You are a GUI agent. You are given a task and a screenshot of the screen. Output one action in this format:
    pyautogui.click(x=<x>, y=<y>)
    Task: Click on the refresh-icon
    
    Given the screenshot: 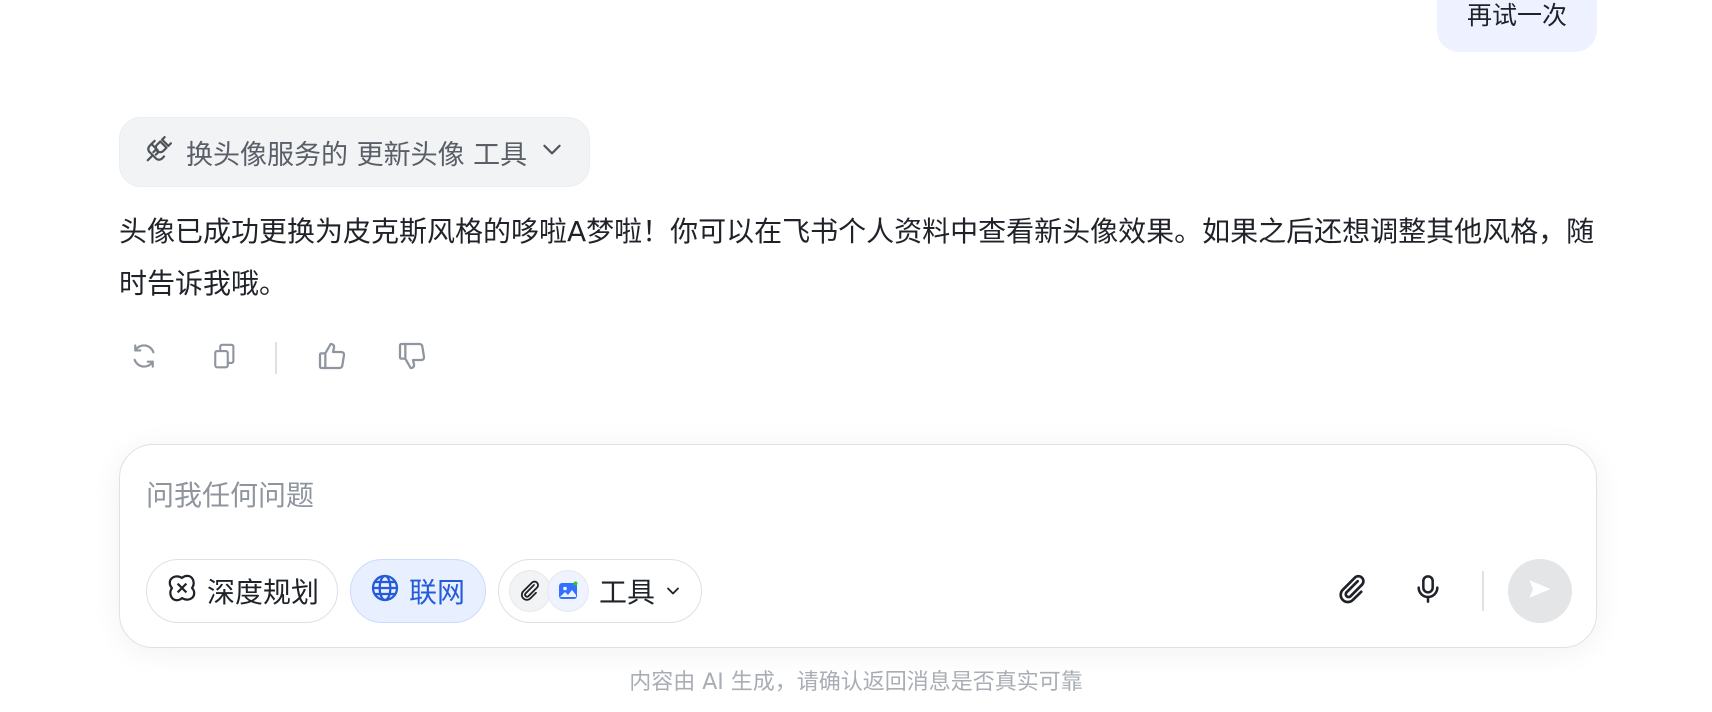 What is the action you would take?
    pyautogui.click(x=144, y=358)
    